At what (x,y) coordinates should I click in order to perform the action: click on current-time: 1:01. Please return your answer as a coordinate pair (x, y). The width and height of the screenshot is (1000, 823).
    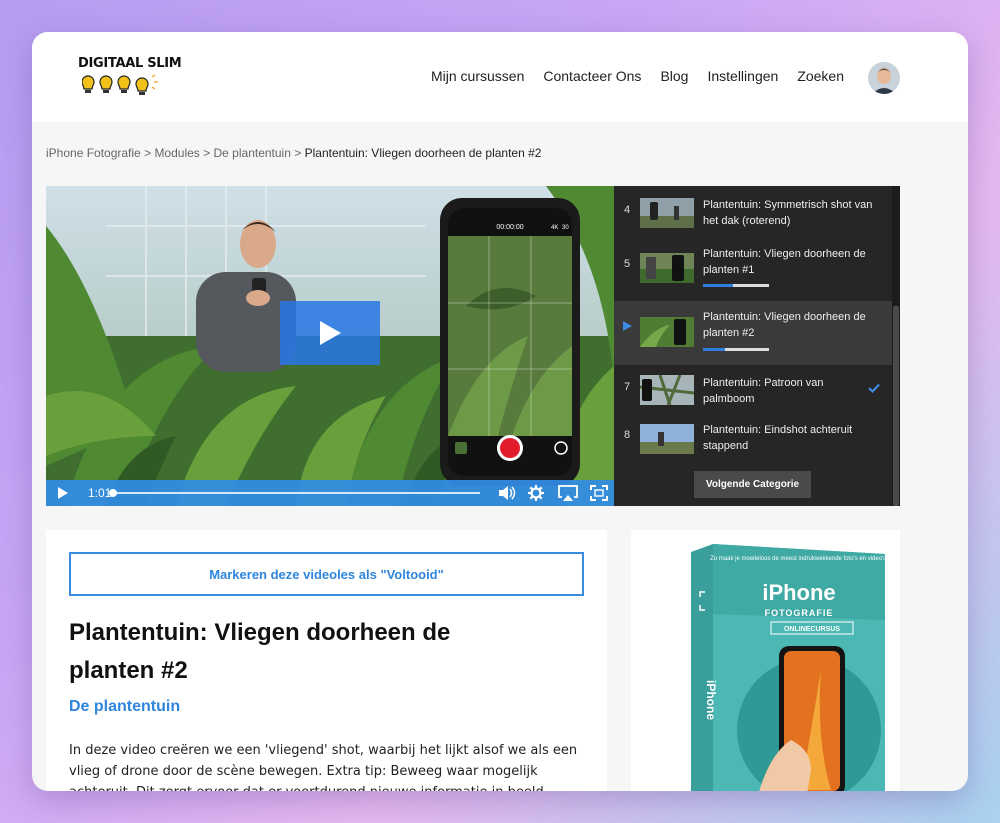
    Looking at the image, I should click on (100, 493).